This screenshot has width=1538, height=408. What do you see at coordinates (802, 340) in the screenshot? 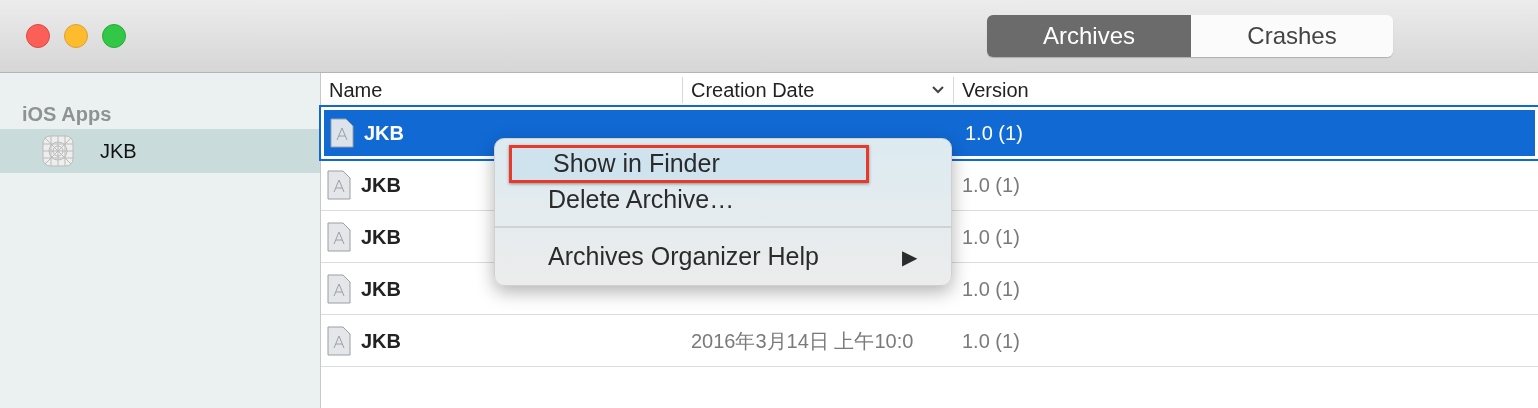
I see `table-cell: 2016年3月14日 上午10:0` at bounding box center [802, 340].